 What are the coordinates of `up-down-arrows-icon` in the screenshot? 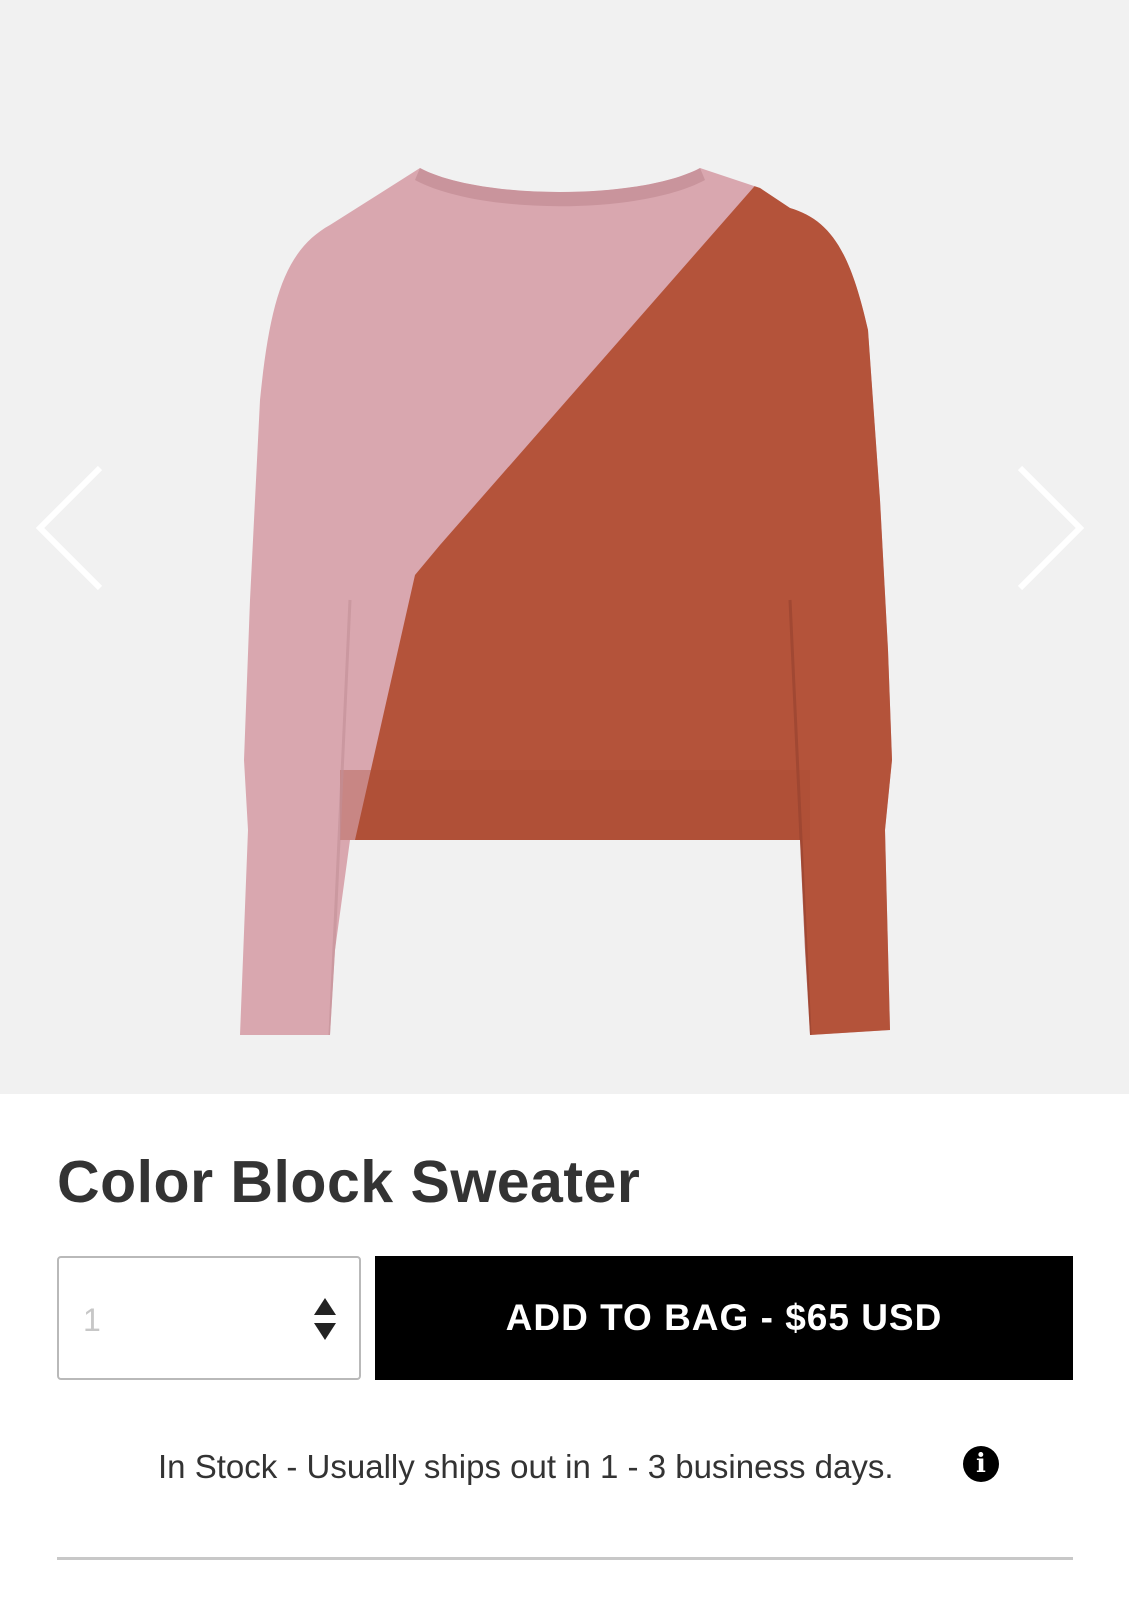 It's located at (325, 1319).